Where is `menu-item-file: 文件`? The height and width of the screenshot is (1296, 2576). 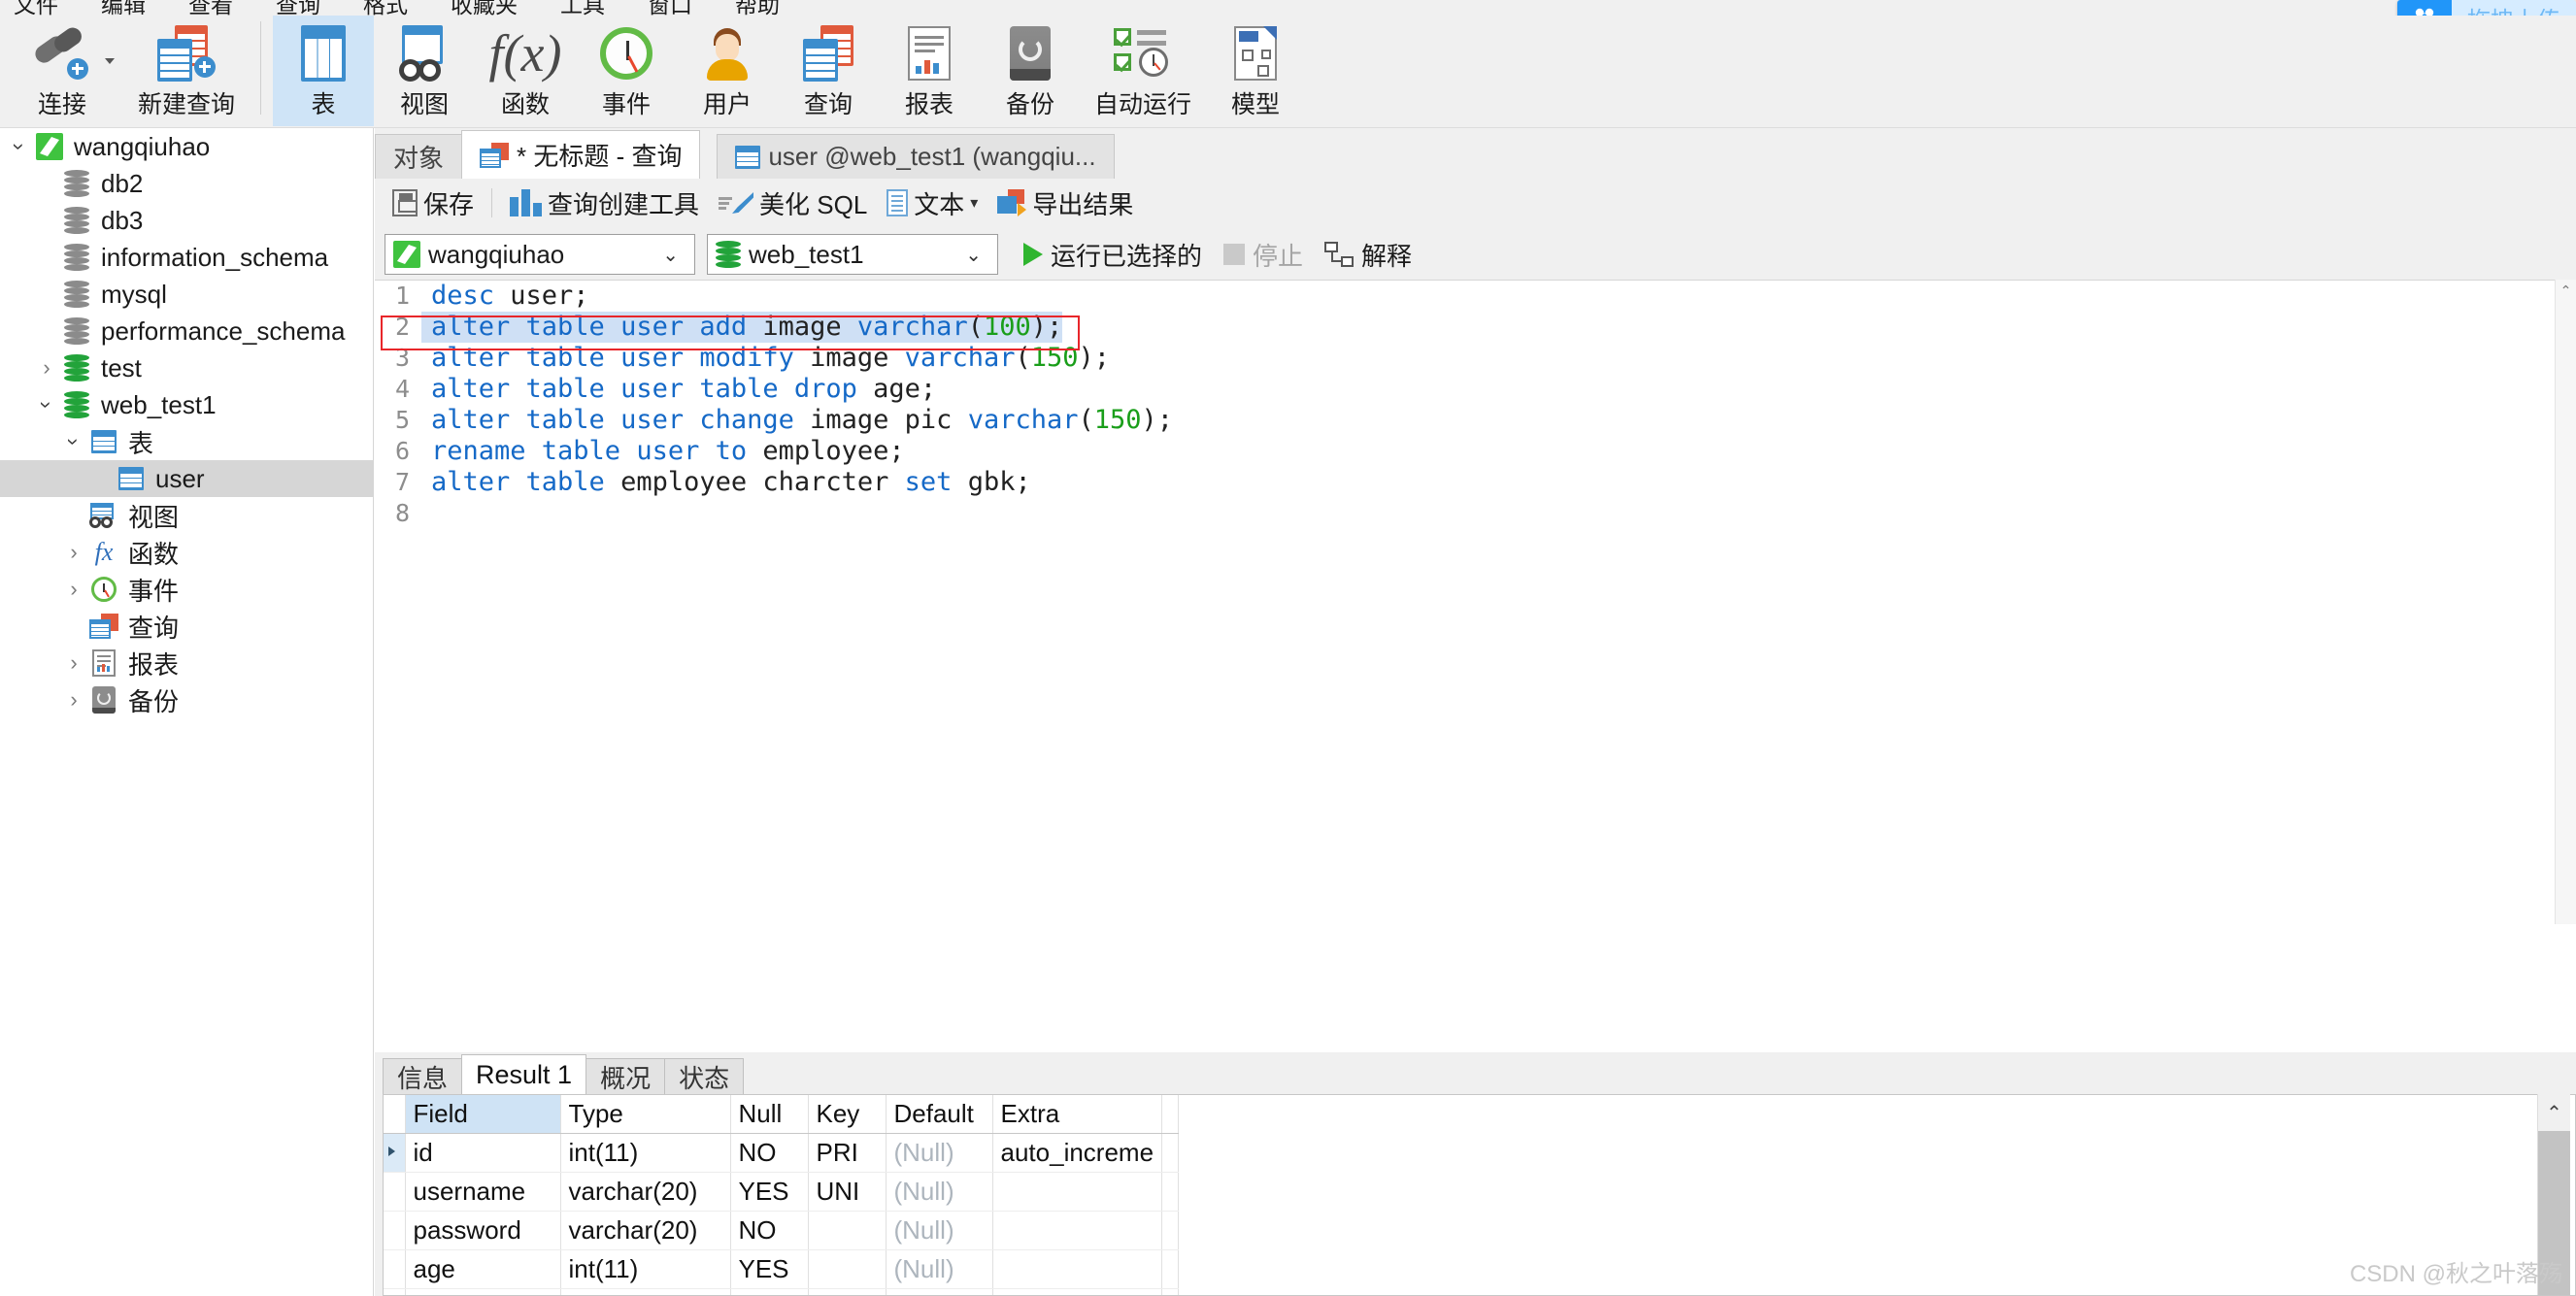 menu-item-file: 文件 is located at coordinates (36, 8).